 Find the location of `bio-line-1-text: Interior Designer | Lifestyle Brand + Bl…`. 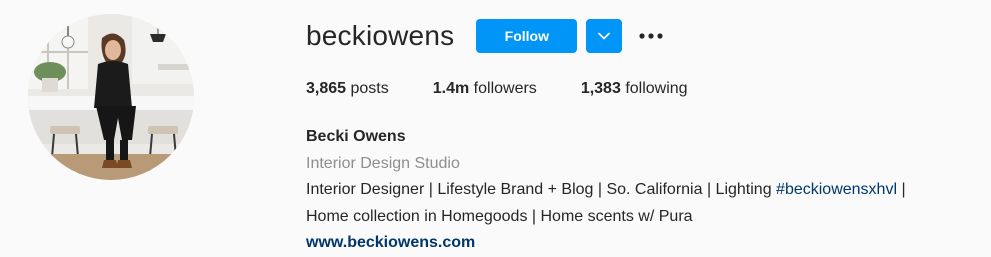

bio-line-1-text: Interior Designer | Lifestyle Brand + Bl… is located at coordinates (541, 189).